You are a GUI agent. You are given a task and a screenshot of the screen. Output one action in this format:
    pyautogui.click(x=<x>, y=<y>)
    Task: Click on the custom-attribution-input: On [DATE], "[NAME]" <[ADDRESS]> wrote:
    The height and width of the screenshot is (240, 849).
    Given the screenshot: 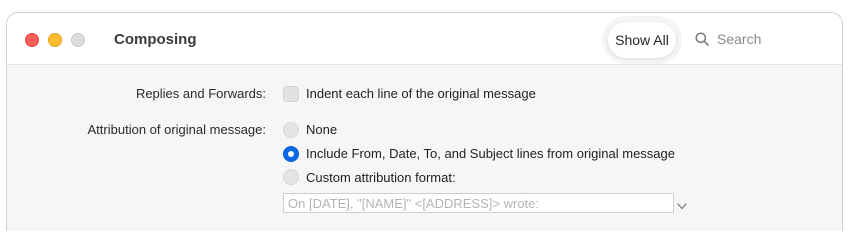 What is the action you would take?
    pyautogui.click(x=478, y=203)
    